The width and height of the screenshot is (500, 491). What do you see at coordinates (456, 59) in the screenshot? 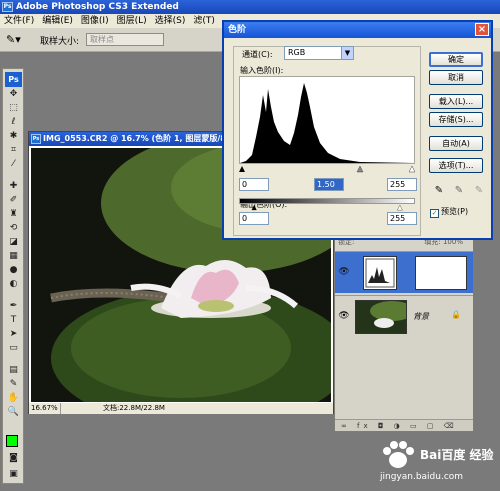
I see `ok-button: 确定` at bounding box center [456, 59].